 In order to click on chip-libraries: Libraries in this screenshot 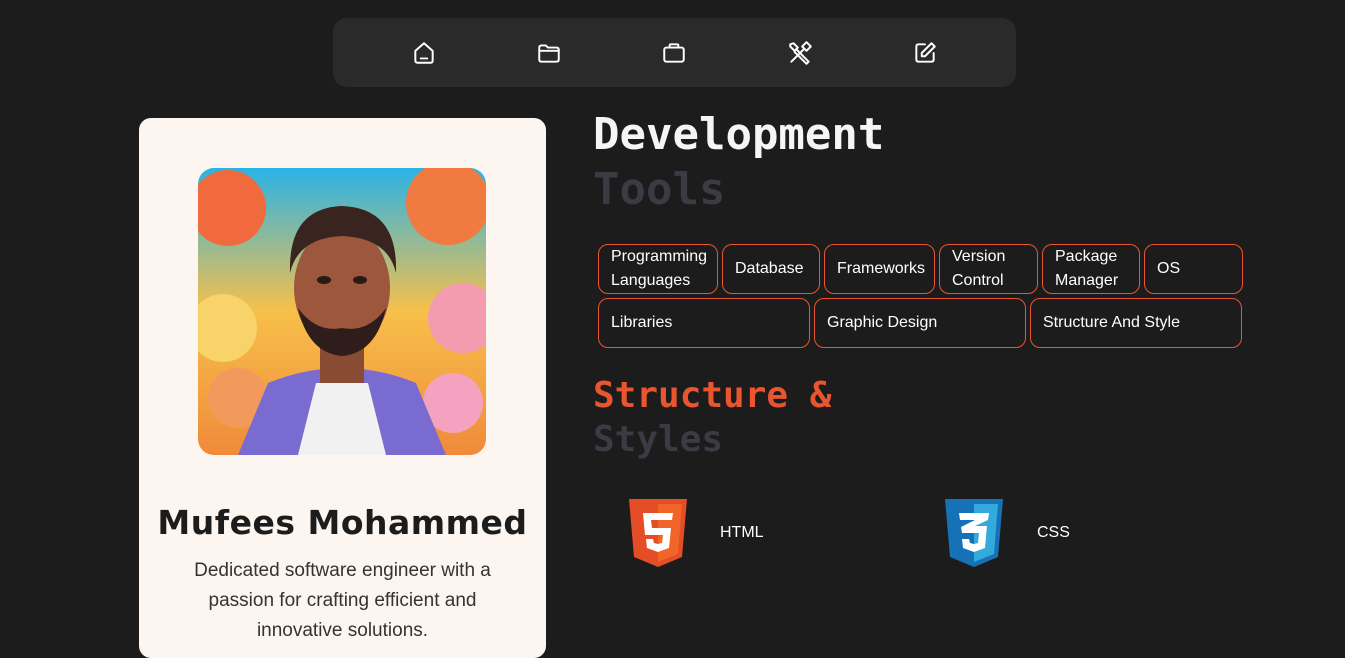, I will do `click(704, 323)`.